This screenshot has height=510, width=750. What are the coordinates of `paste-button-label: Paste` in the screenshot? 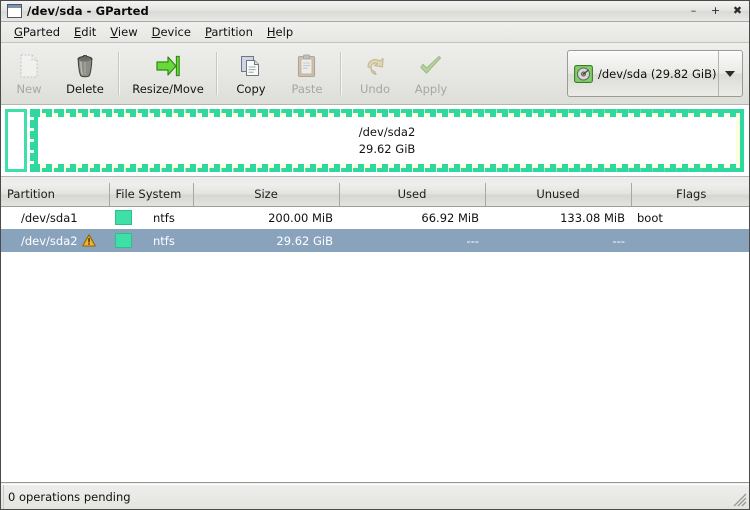 It's located at (307, 89).